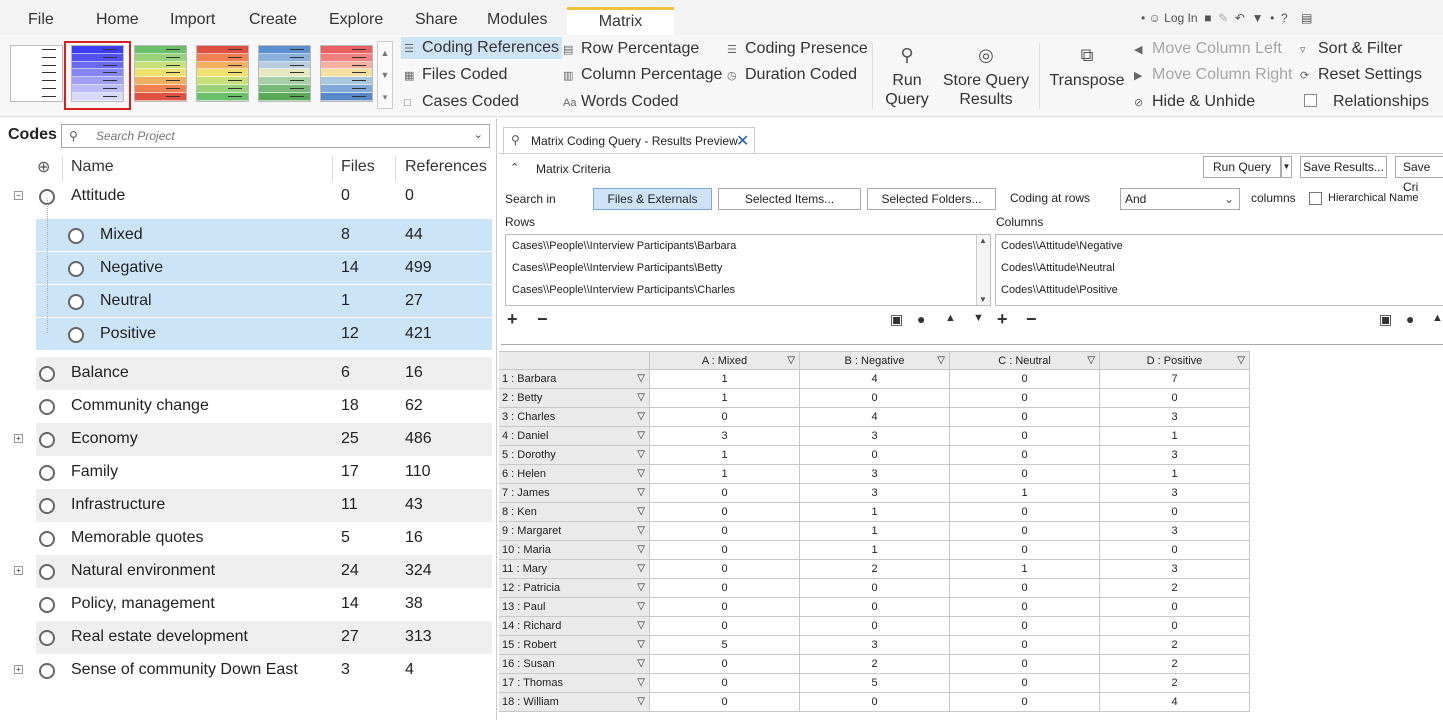 Image resolution: width=1443 pixels, height=720 pixels. I want to click on code-row: Negative 14 499, so click(264, 268).